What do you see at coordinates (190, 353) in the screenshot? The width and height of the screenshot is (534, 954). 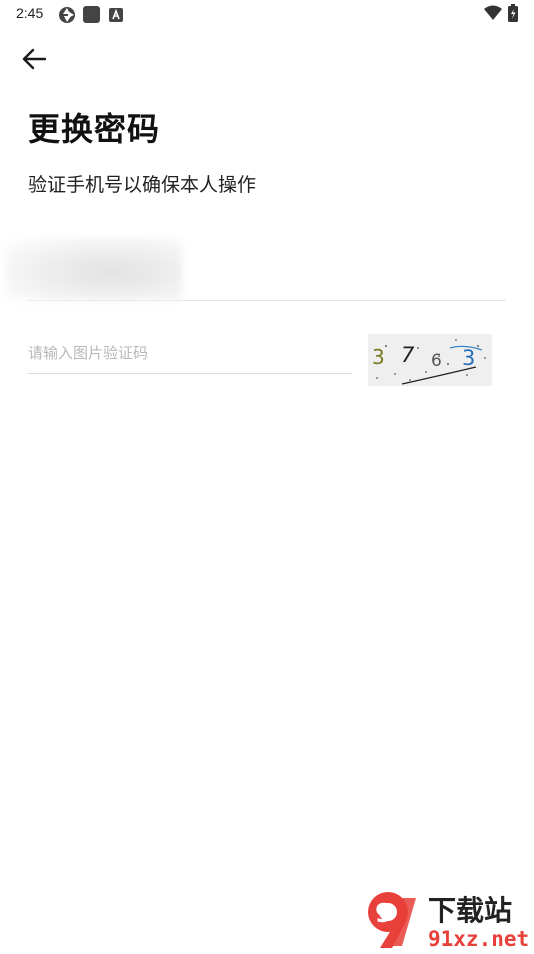 I see `captcha-input` at bounding box center [190, 353].